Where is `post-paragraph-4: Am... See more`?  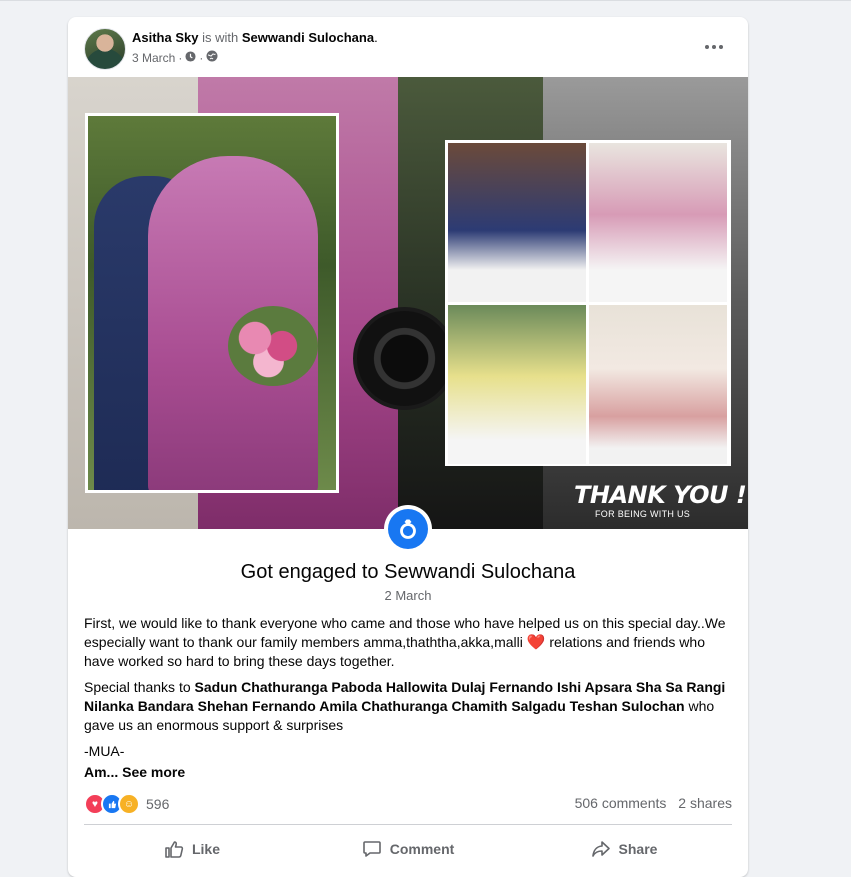
post-paragraph-4: Am... See more is located at coordinates (409, 772).